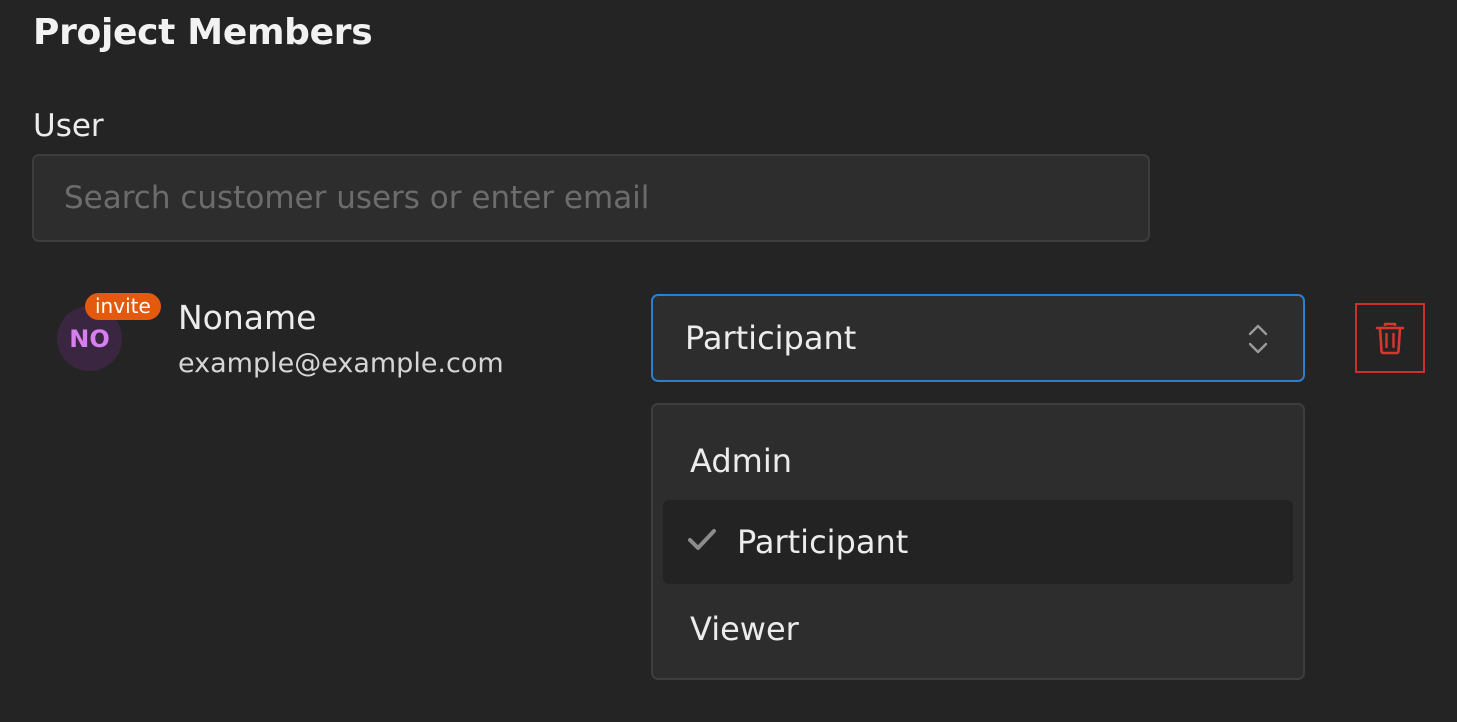  What do you see at coordinates (702, 539) in the screenshot?
I see `check-icon` at bounding box center [702, 539].